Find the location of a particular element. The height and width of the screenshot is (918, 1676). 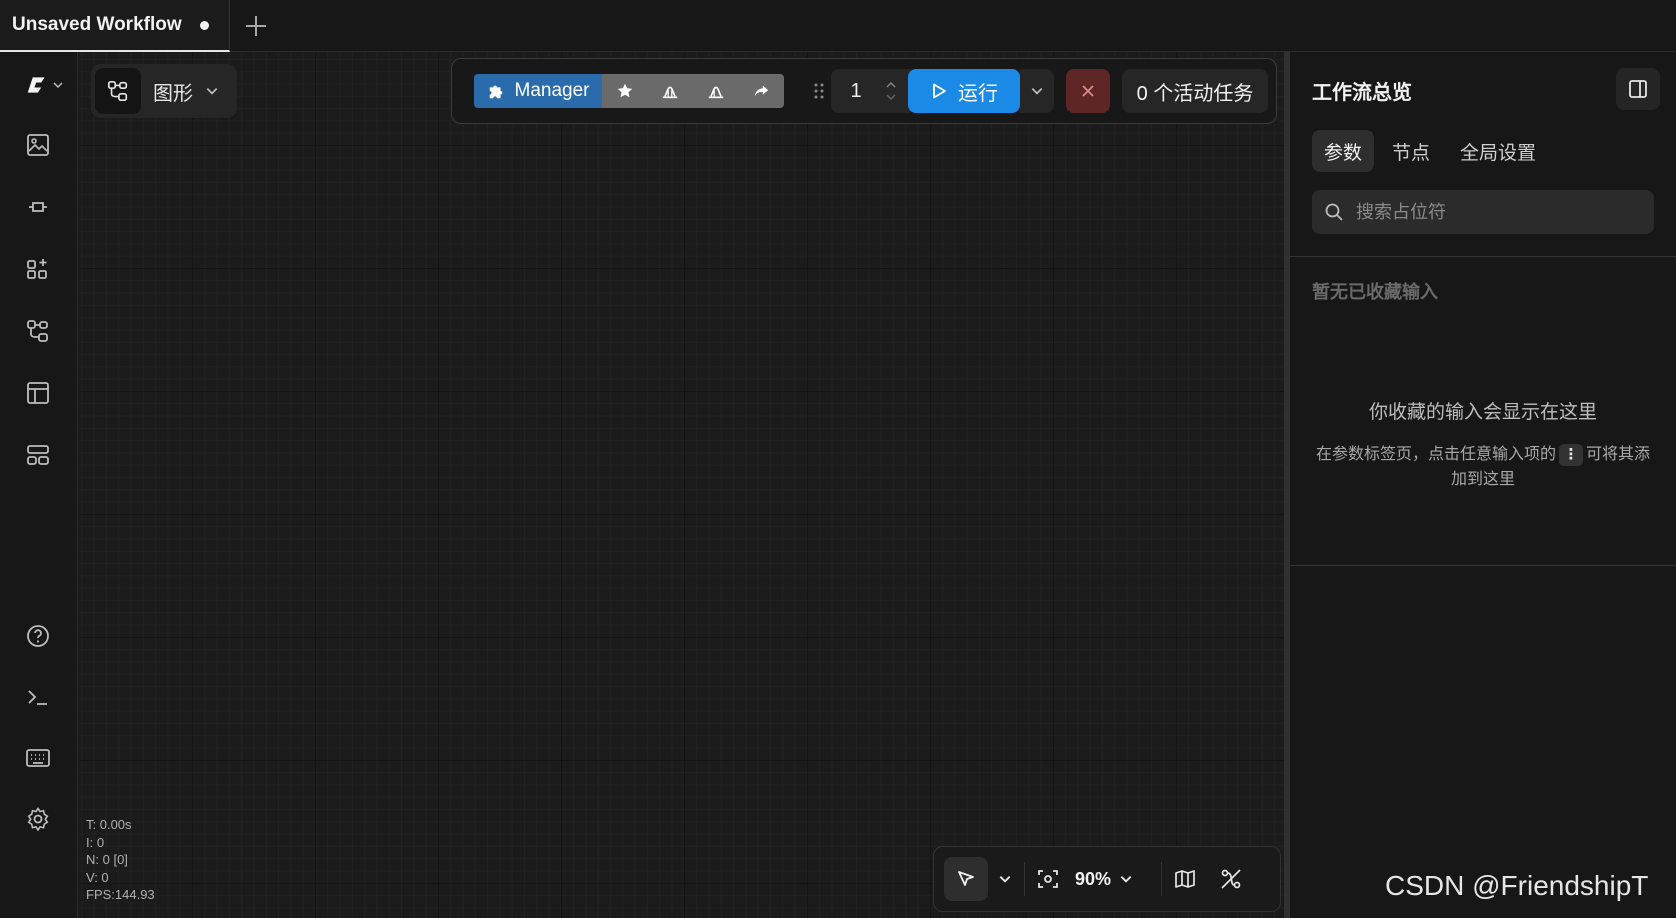

sidebar-item-workflows is located at coordinates (38, 331).